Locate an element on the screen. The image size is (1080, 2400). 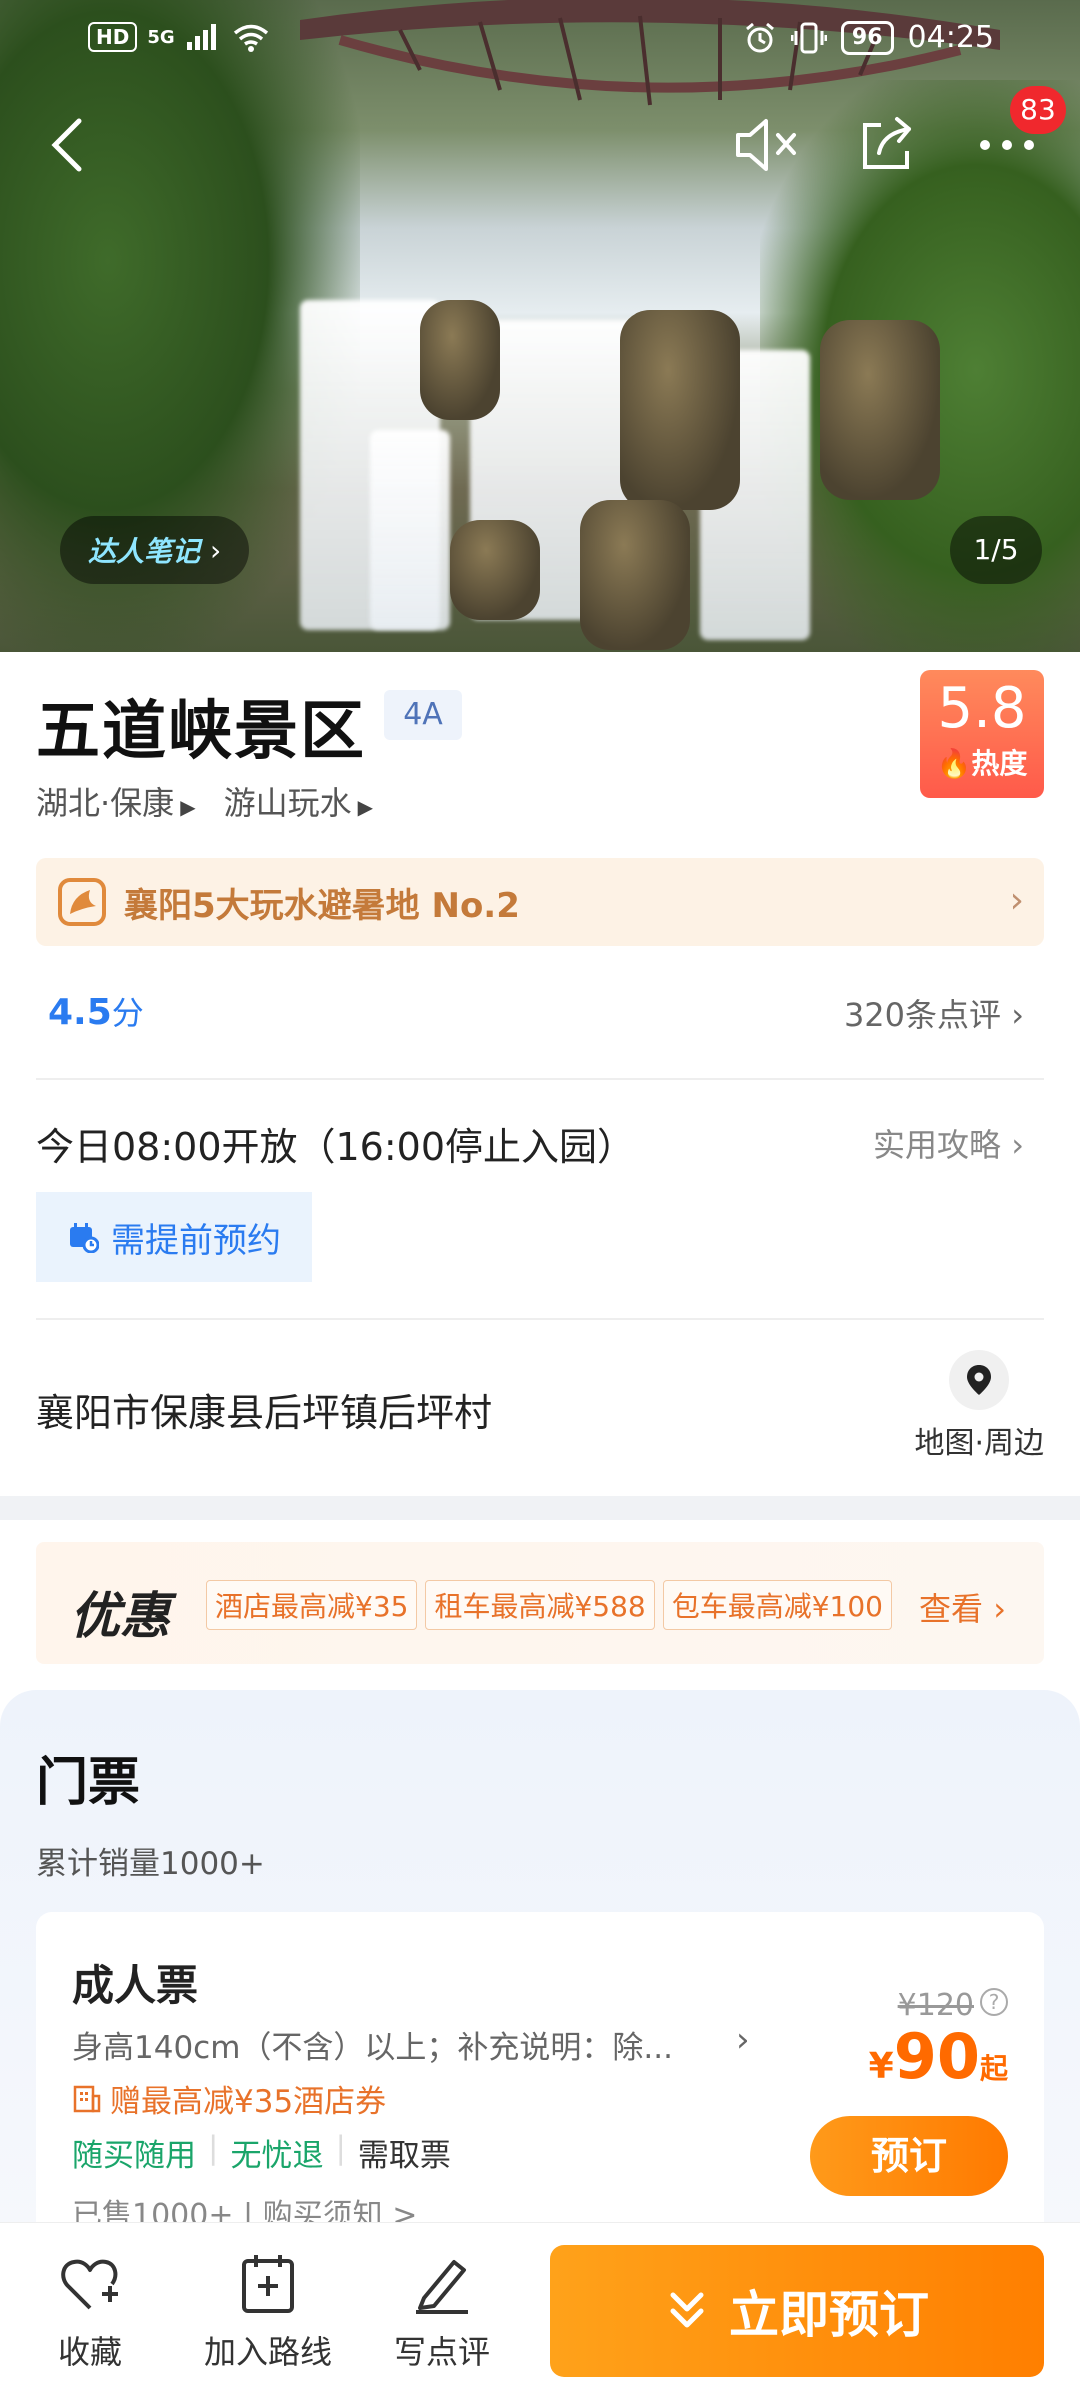
review-count: 320条点评 is located at coordinates (922, 1015).